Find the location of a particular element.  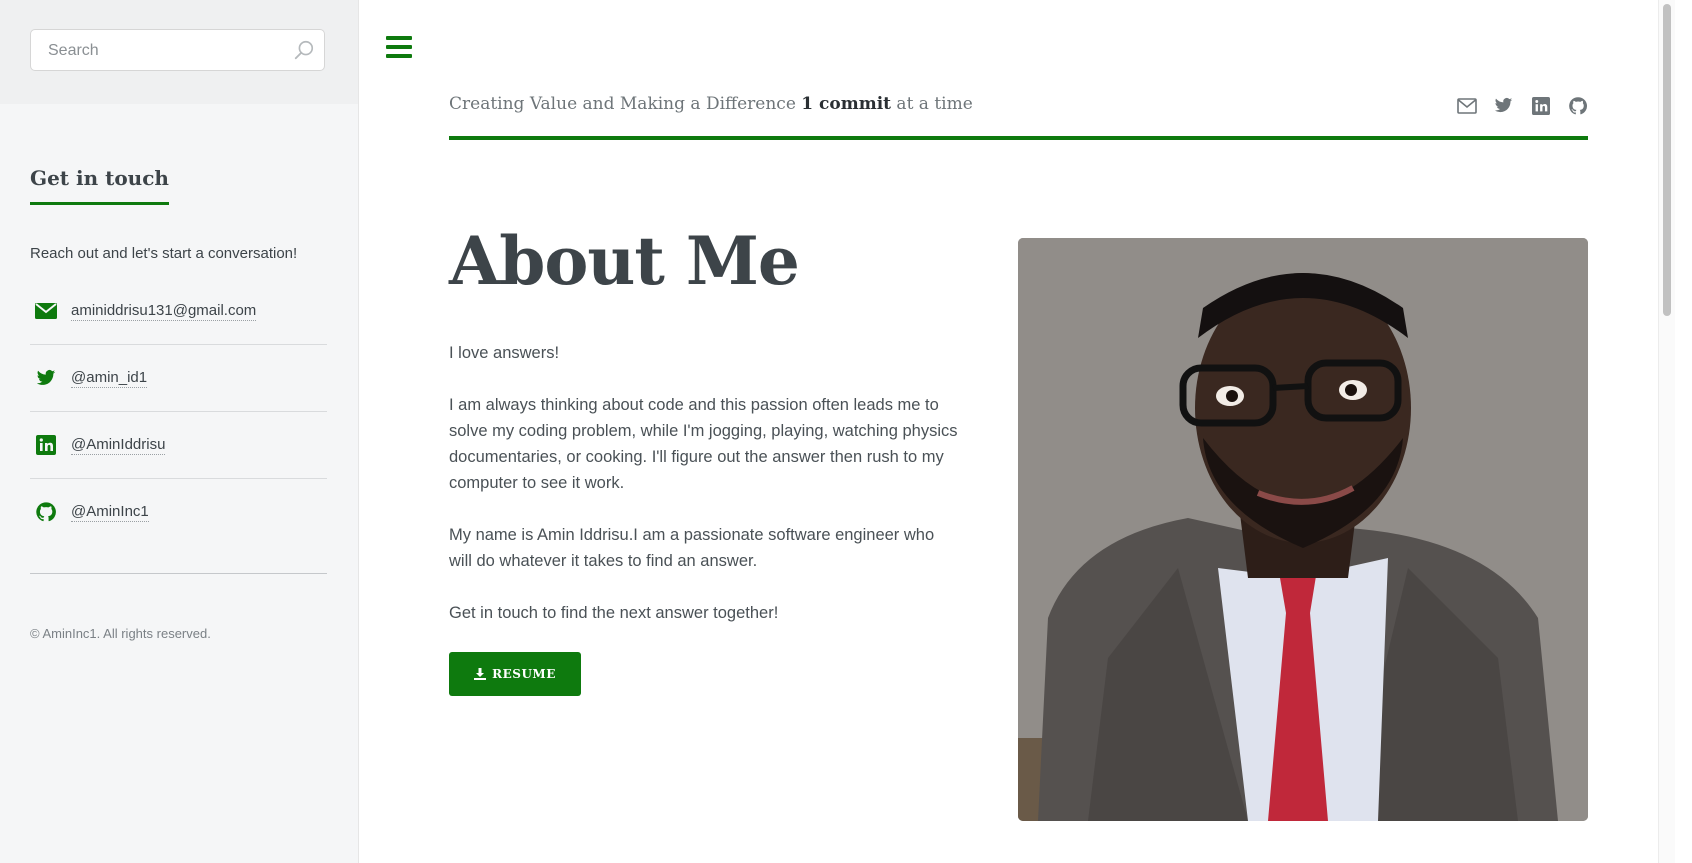

resume-label: RESUME is located at coordinates (524, 674).